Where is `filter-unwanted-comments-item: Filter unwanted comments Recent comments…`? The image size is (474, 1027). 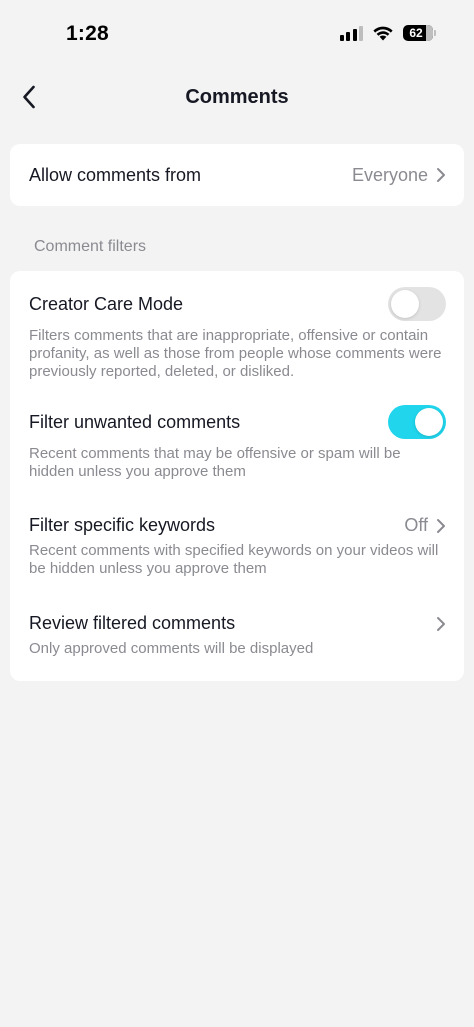 filter-unwanted-comments-item: Filter unwanted comments Recent comments… is located at coordinates (237, 443).